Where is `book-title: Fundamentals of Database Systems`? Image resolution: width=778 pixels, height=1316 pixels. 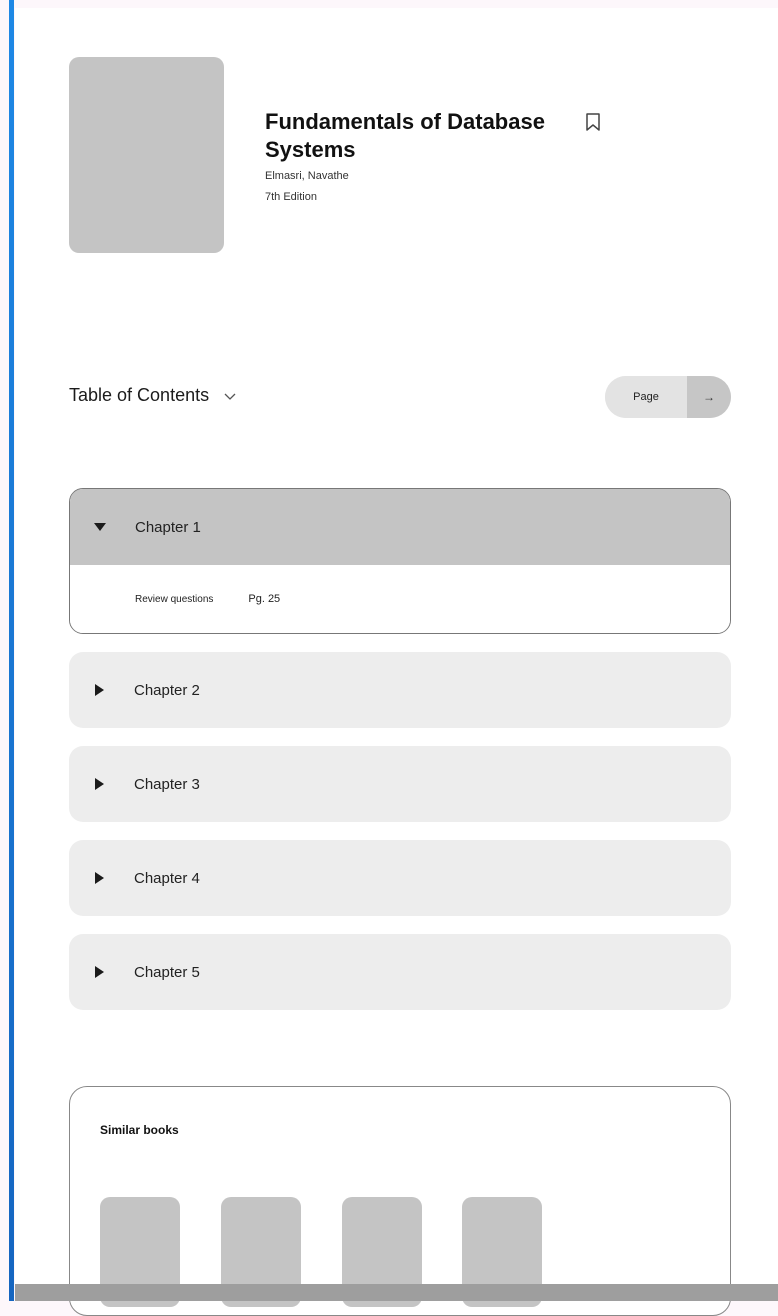 book-title: Fundamentals of Database Systems is located at coordinates (405, 135).